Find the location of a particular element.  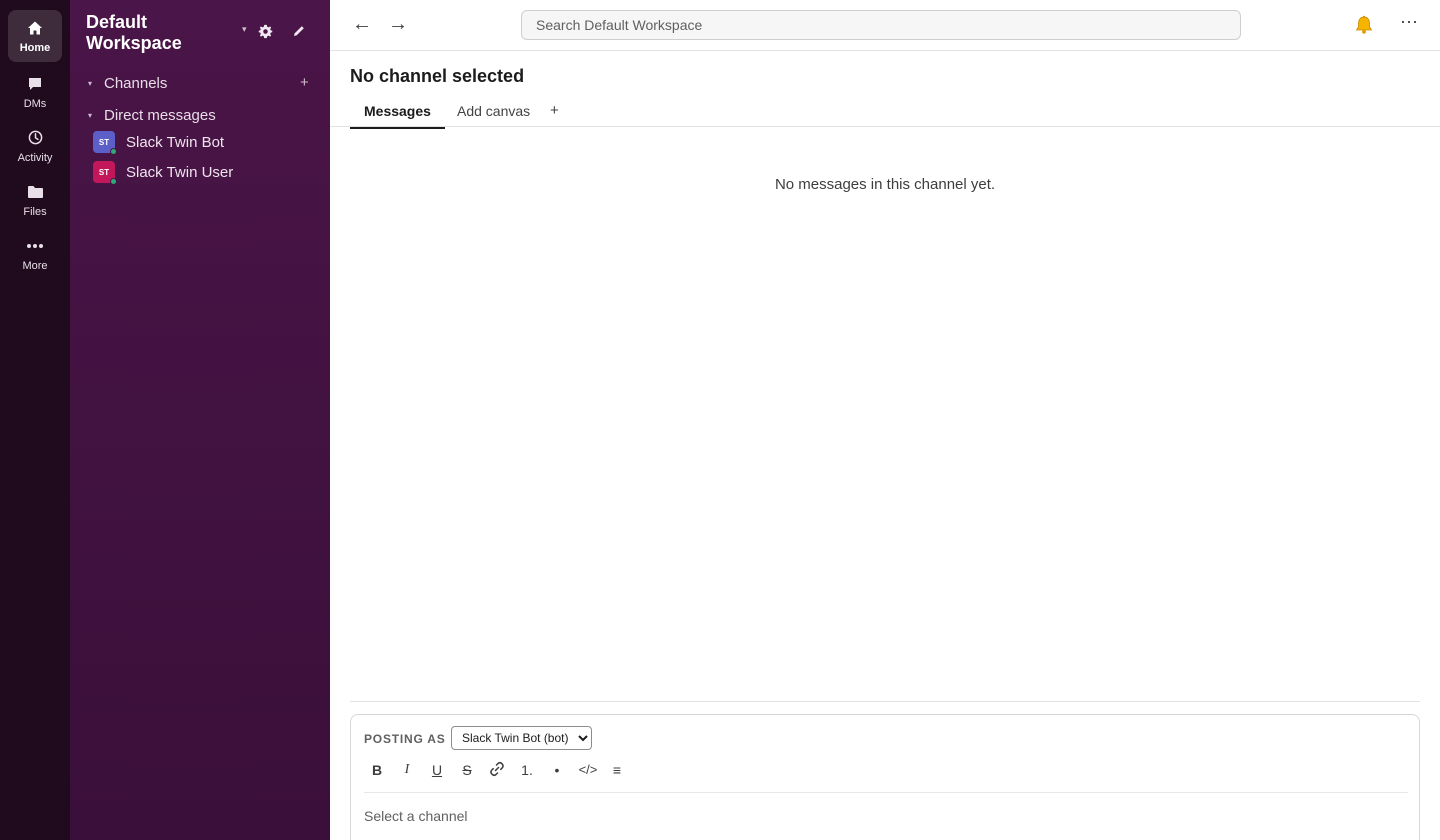

rail-more-button: More is located at coordinates (35, 254).